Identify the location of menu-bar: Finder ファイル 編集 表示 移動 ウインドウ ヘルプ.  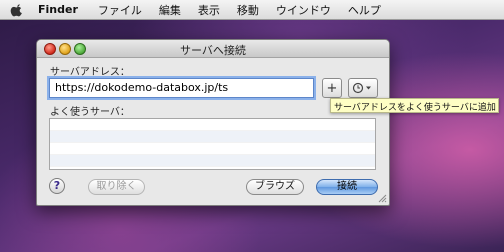
(252, 10).